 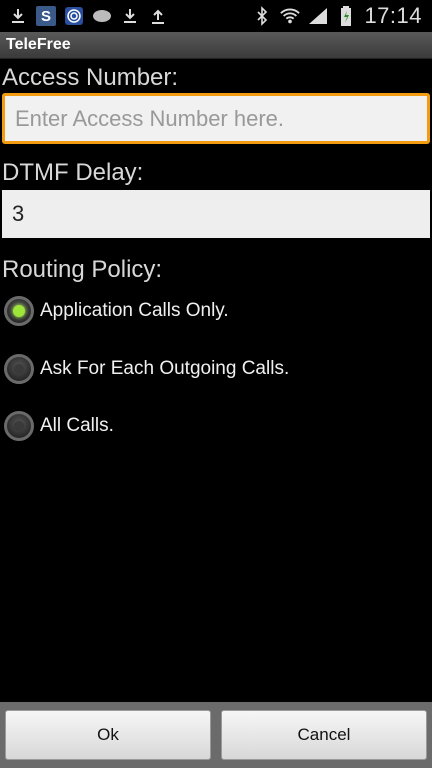 I want to click on radio-option-all-calls: All Calls., so click(x=59, y=426).